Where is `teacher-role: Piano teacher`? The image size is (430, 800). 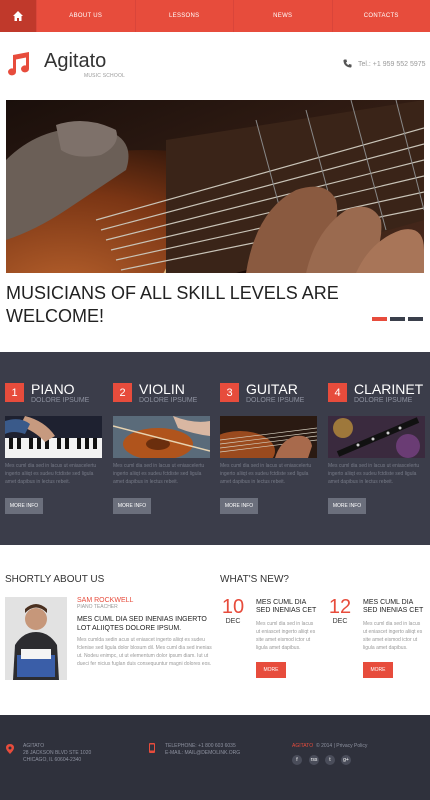
teacher-role: Piano teacher is located at coordinates (97, 607).